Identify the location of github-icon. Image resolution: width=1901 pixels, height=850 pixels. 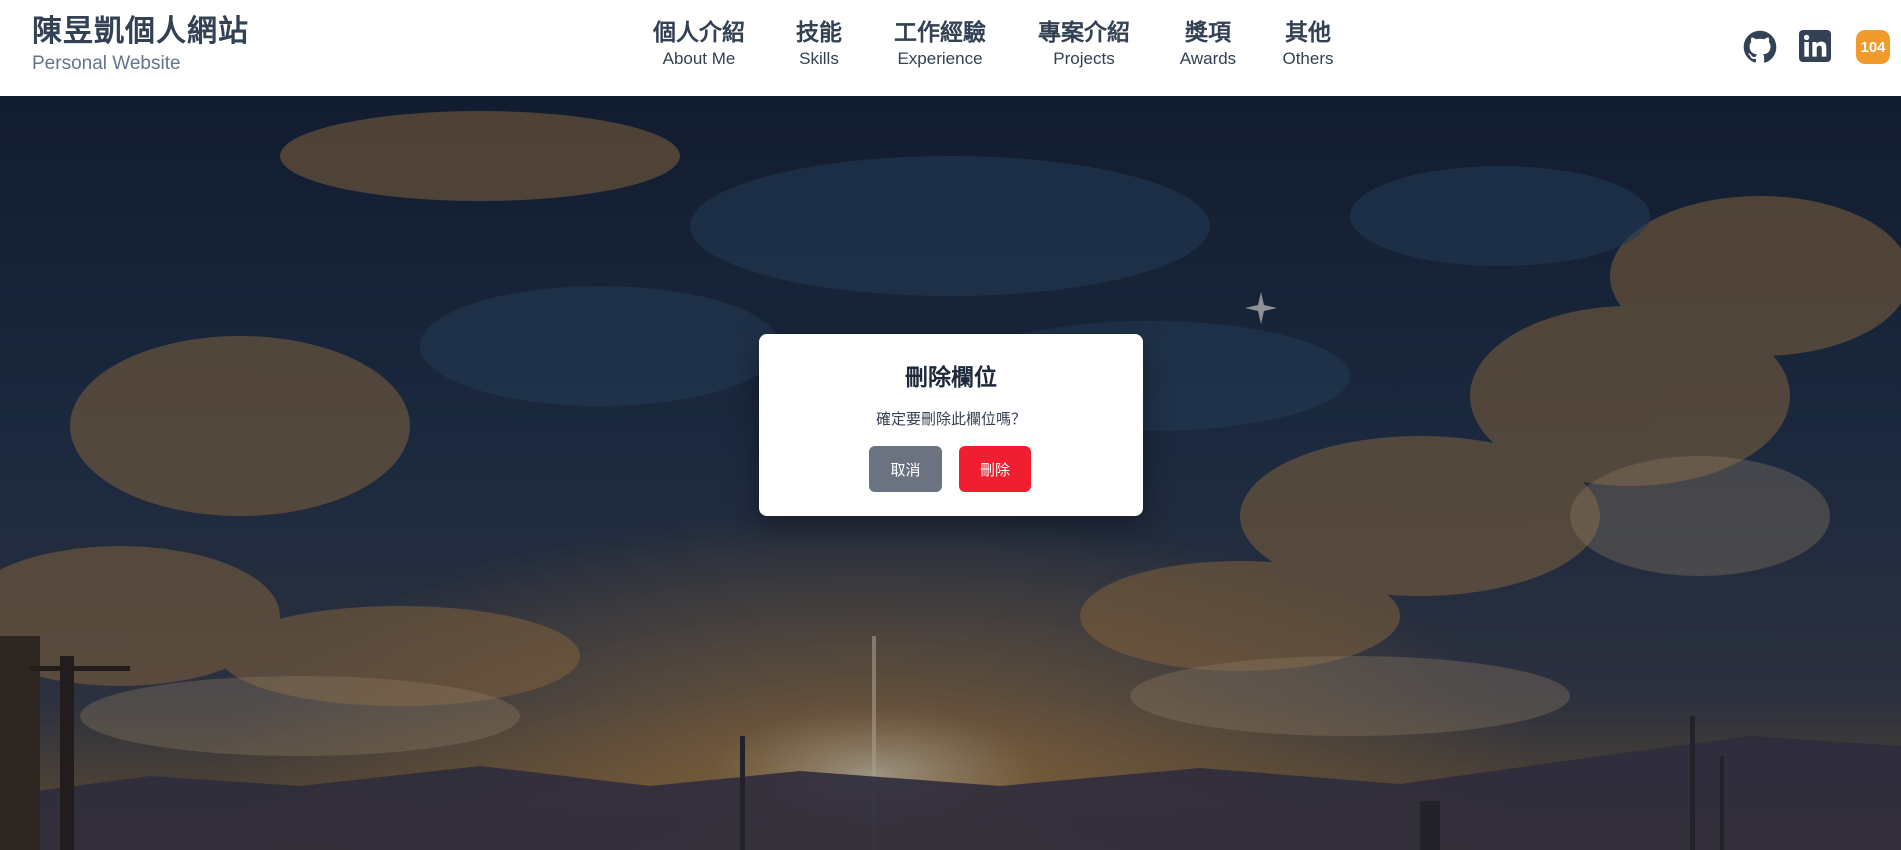
(1760, 46).